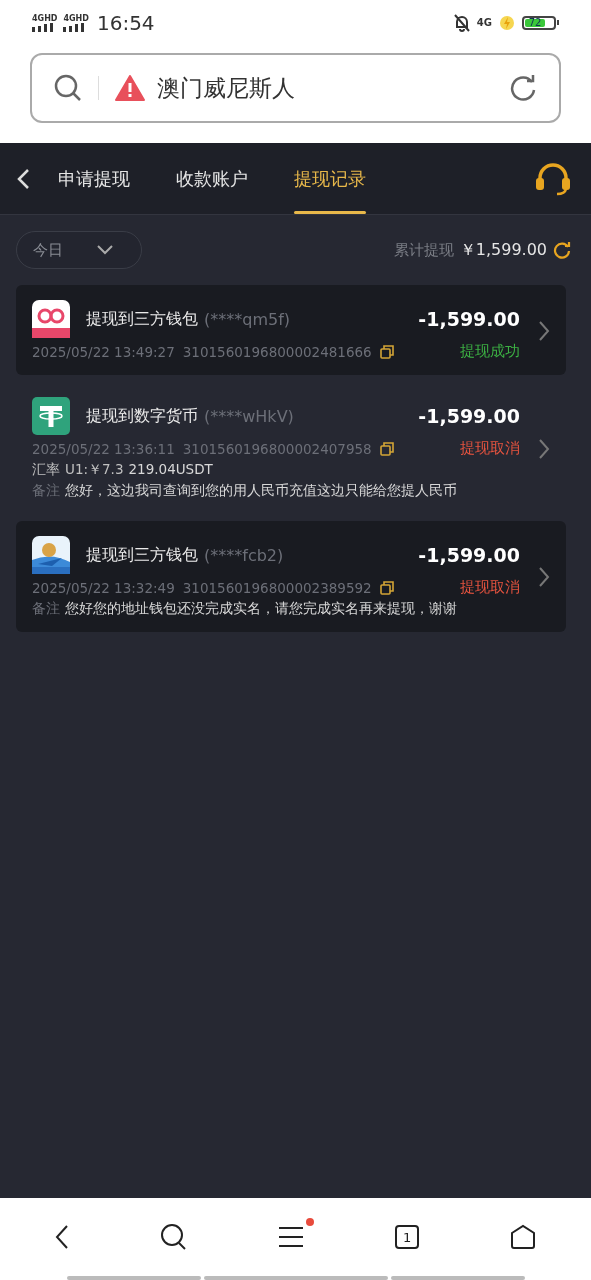  What do you see at coordinates (291, 576) in the screenshot?
I see `withdrawal-record: 提现到三方钱包 (****fcb2) -1,599.00 2025/05/22 13:32:49 3101560196800002389592 提现取消 备注 您好您的地址钱包还没完成实名，请您完成实名再来提现，谢谢` at bounding box center [291, 576].